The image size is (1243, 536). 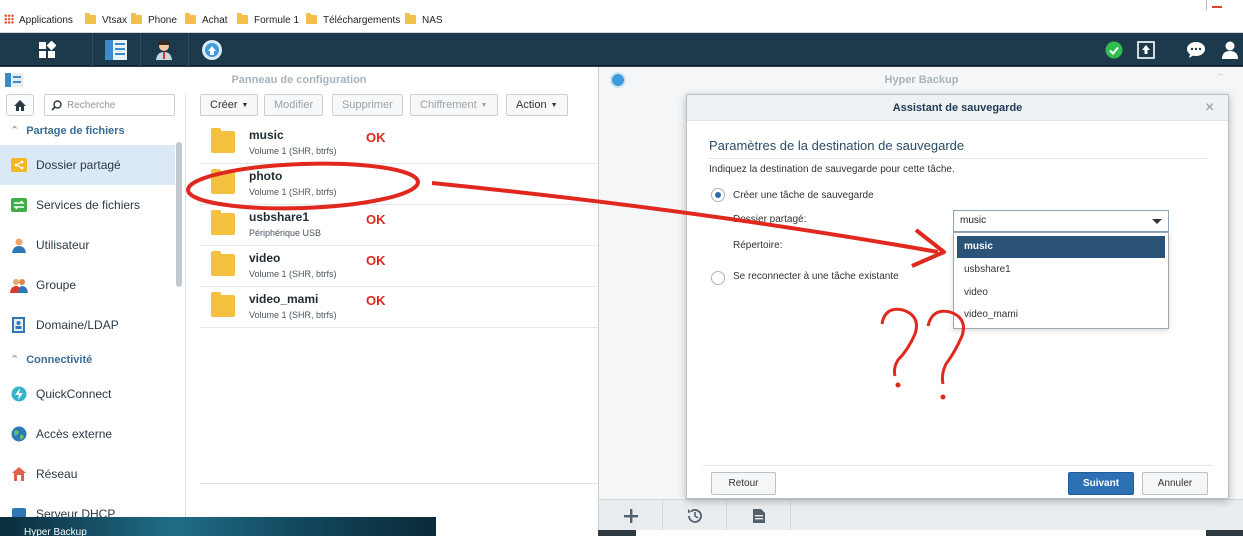 I want to click on share-name: music, so click(x=266, y=135).